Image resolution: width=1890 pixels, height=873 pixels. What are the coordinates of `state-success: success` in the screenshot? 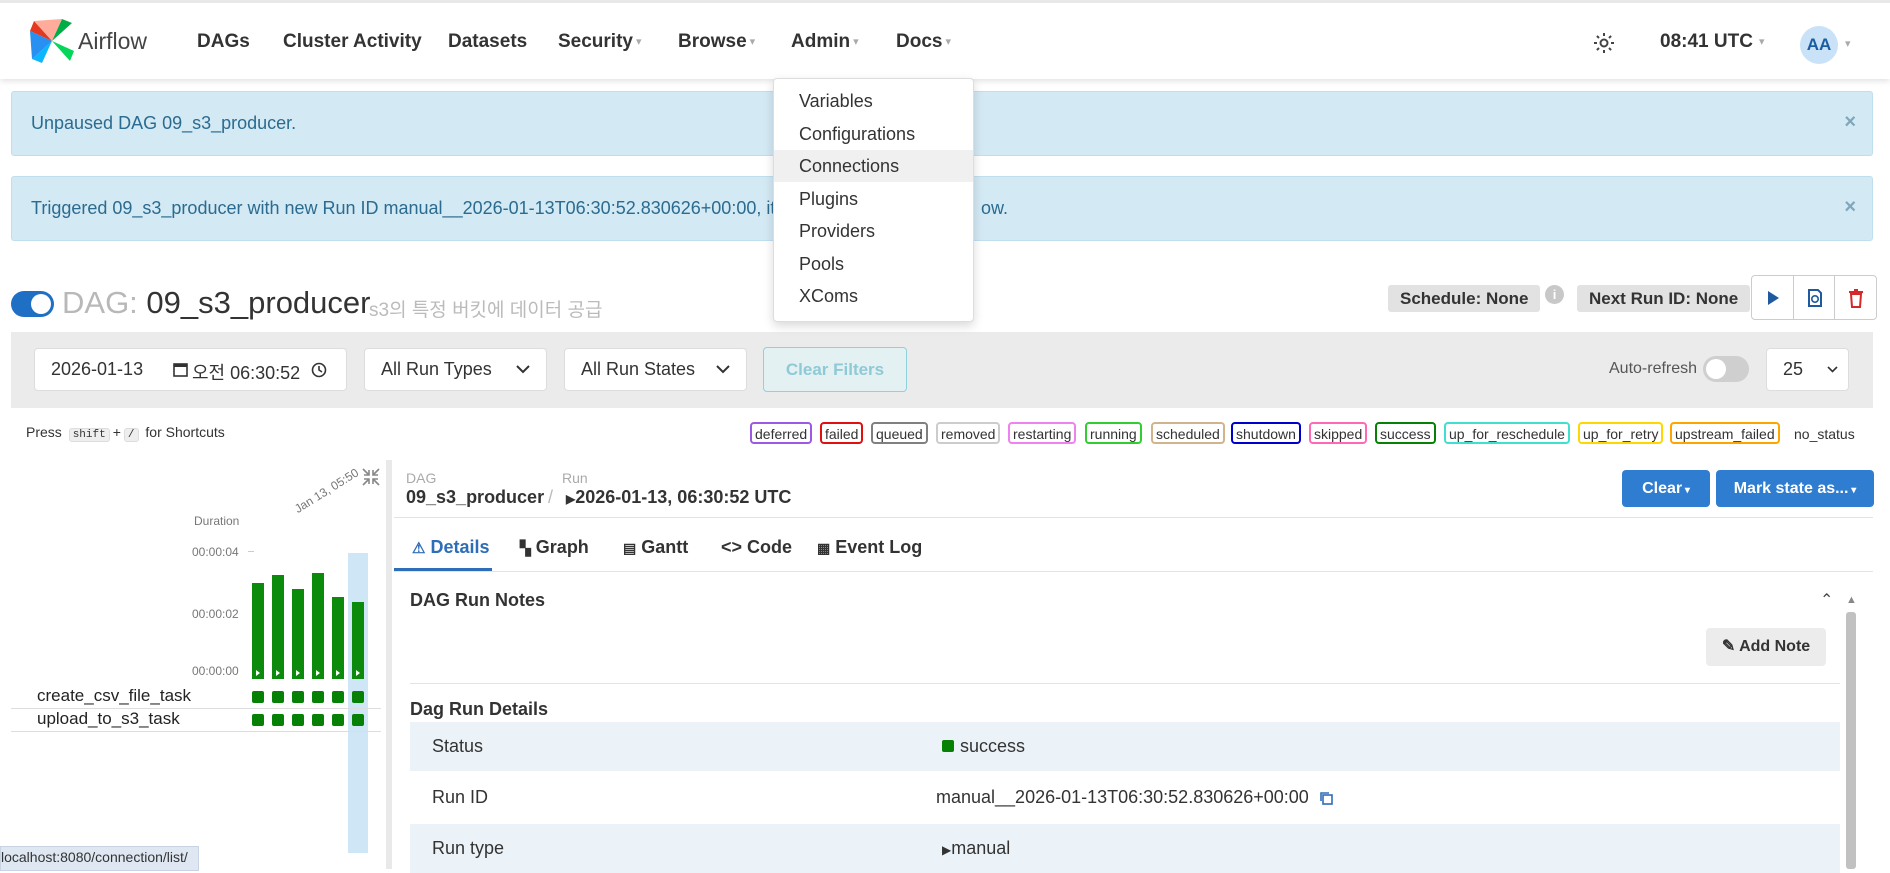 It's located at (1405, 433).